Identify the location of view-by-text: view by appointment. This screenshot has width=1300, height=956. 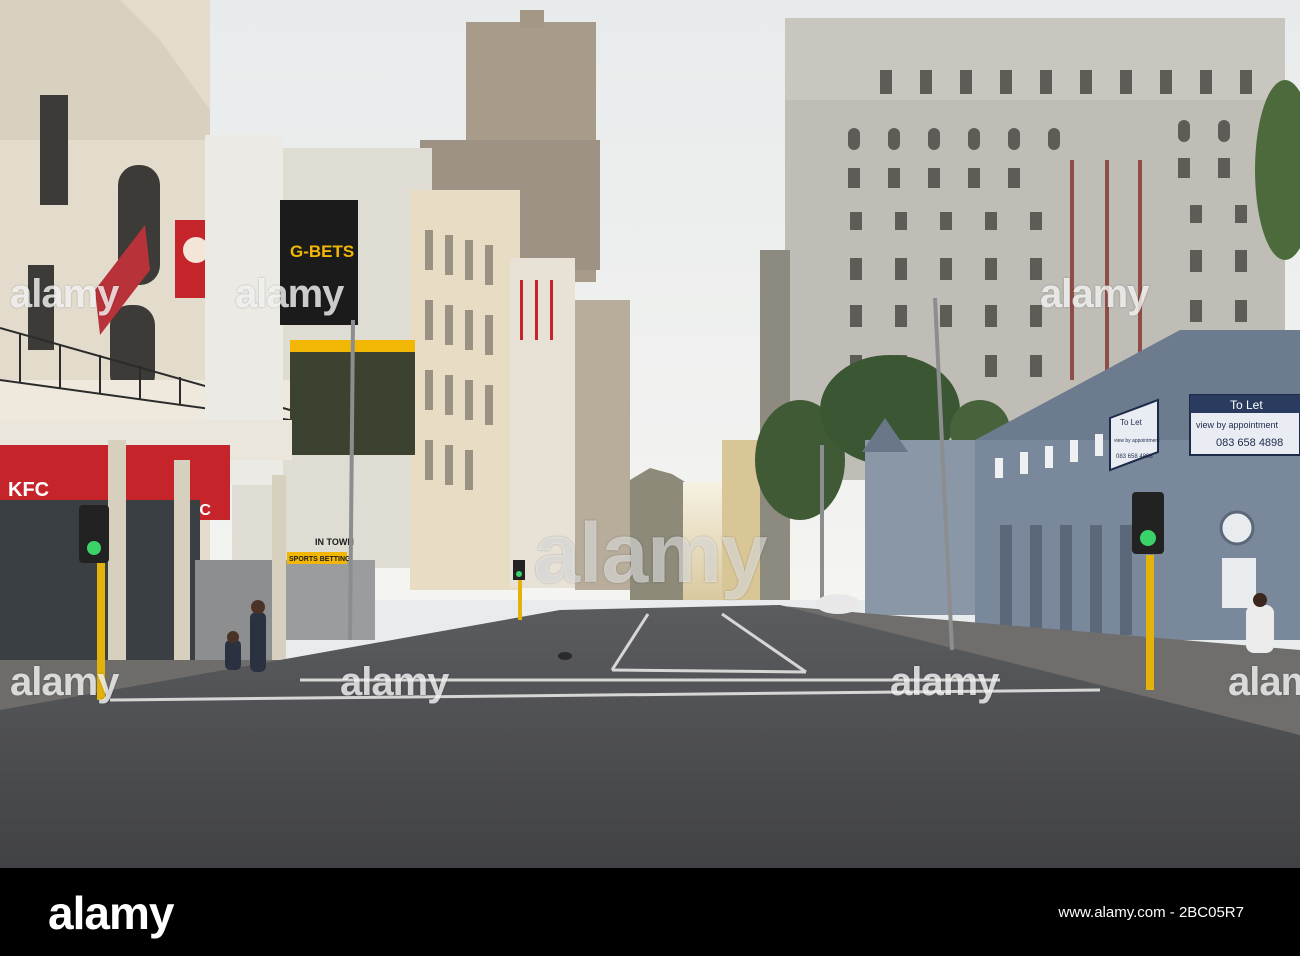
(1237, 425).